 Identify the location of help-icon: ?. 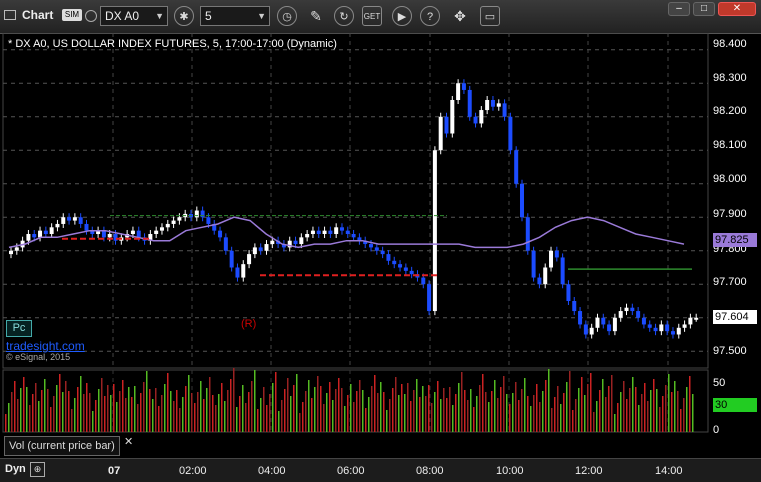
(430, 16).